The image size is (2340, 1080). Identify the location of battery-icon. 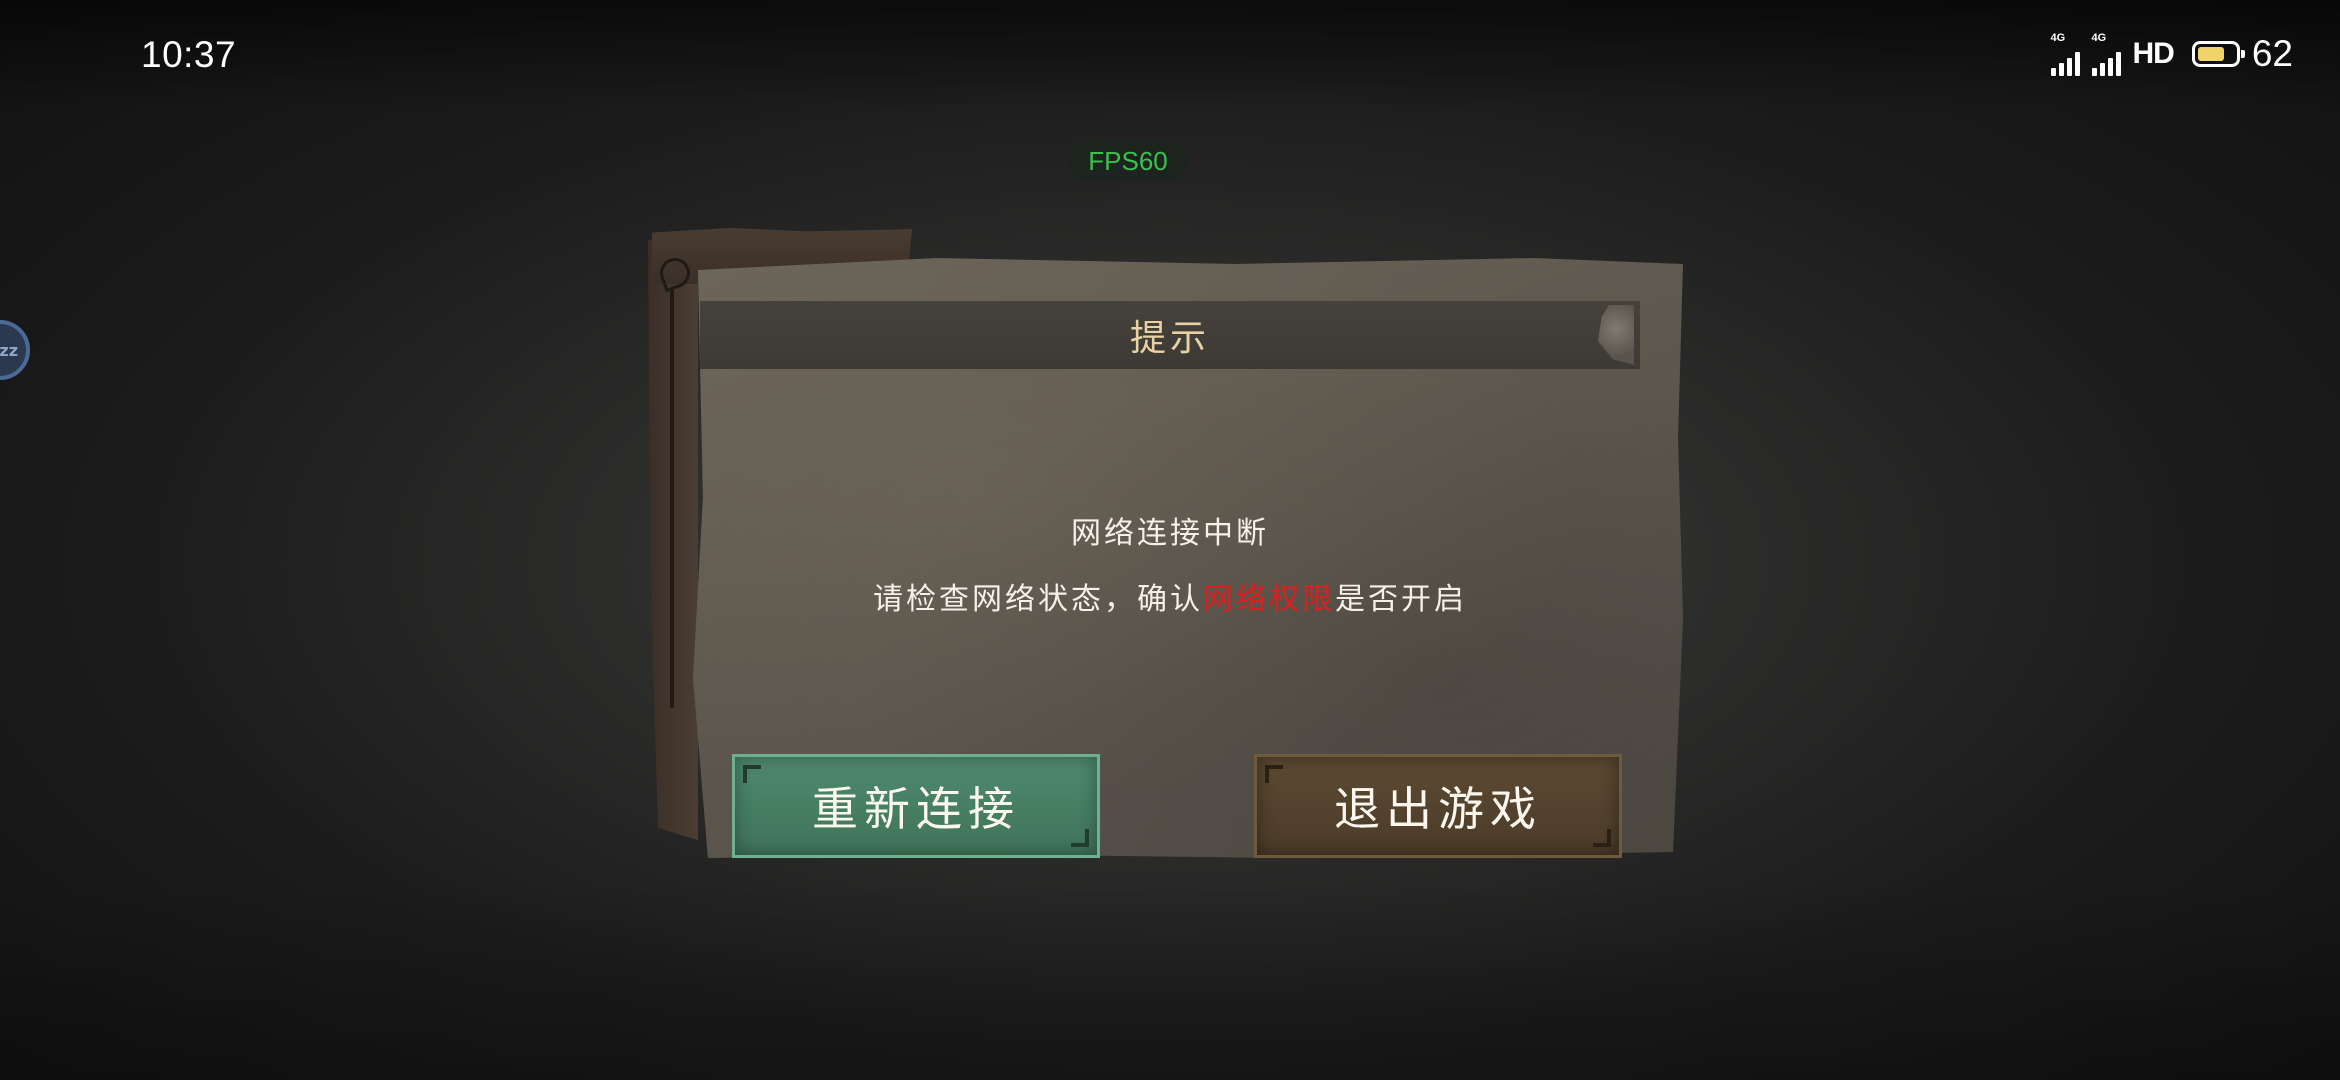
(2218, 54).